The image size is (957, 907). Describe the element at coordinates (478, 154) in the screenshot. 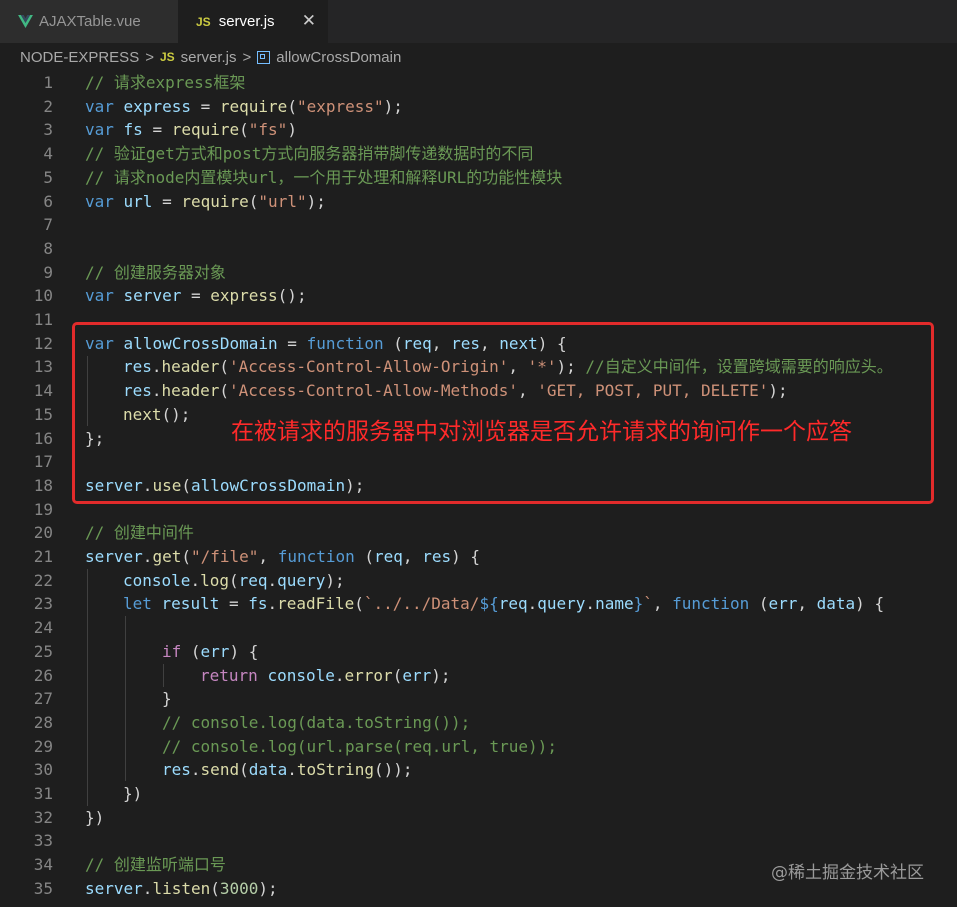

I see `code-line: // 验证get方式和post方式向服务器捎带脚传递数据时的不同` at that location.